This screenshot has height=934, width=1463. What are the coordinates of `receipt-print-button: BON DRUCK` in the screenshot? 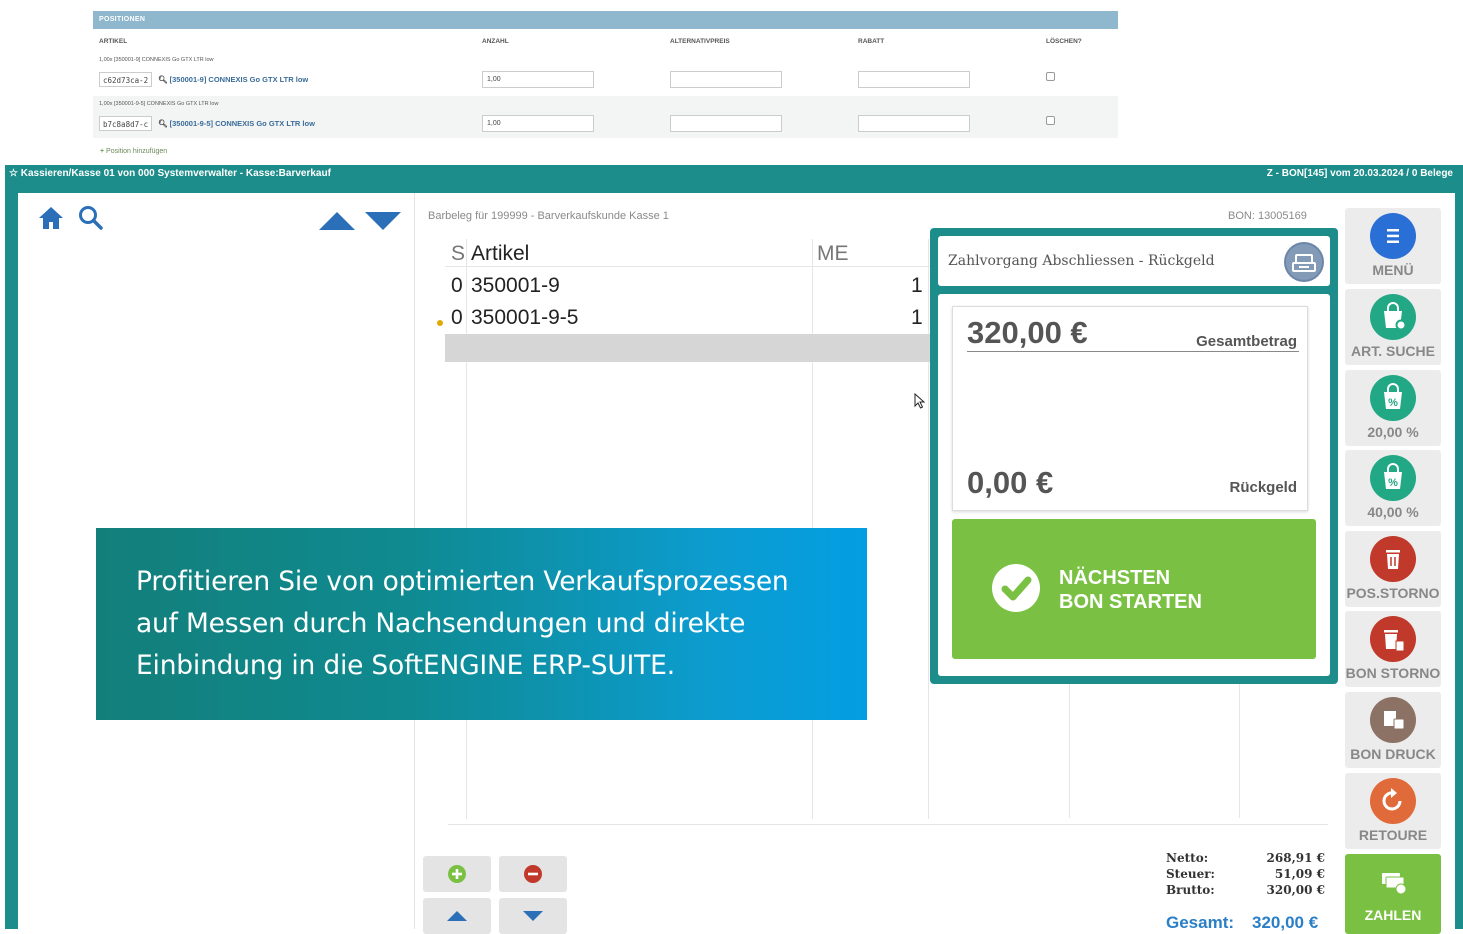 It's located at (1393, 730).